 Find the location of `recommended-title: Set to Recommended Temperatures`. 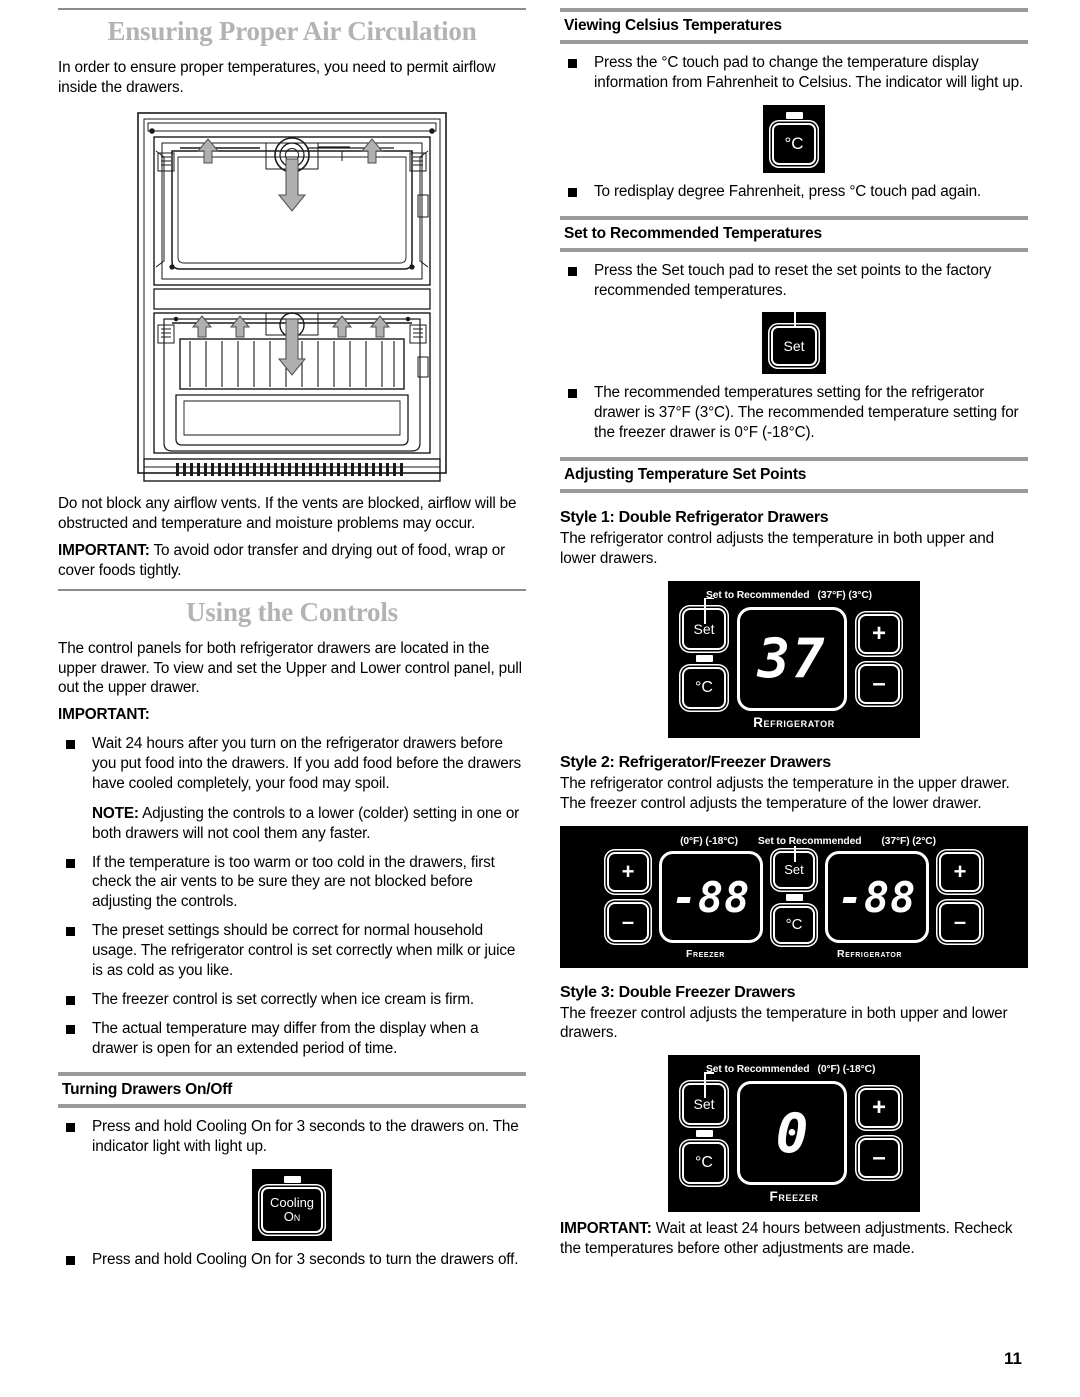

recommended-title: Set to Recommended Temperatures is located at coordinates (693, 233).